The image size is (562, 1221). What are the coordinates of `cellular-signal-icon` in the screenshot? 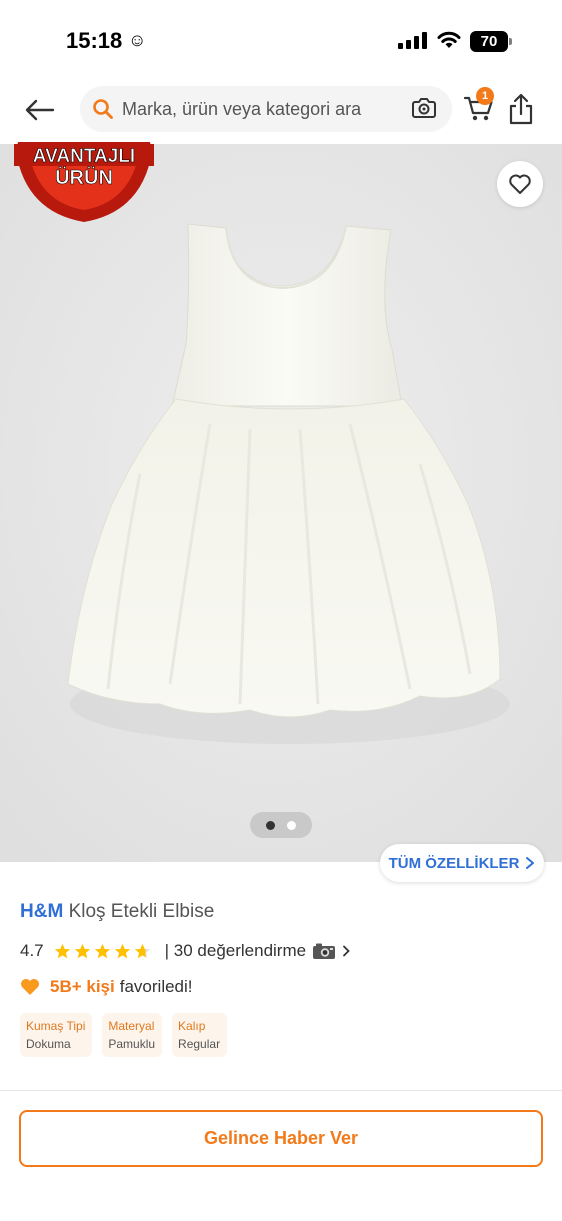 It's located at (412, 40).